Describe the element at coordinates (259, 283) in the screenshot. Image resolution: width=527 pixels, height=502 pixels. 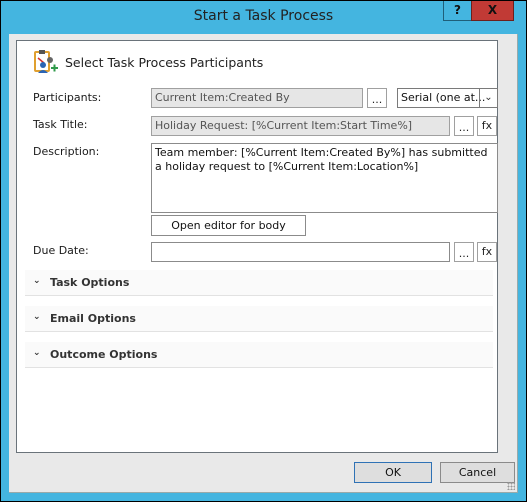
I see `section-task-options: ⌄ Task Options` at that location.